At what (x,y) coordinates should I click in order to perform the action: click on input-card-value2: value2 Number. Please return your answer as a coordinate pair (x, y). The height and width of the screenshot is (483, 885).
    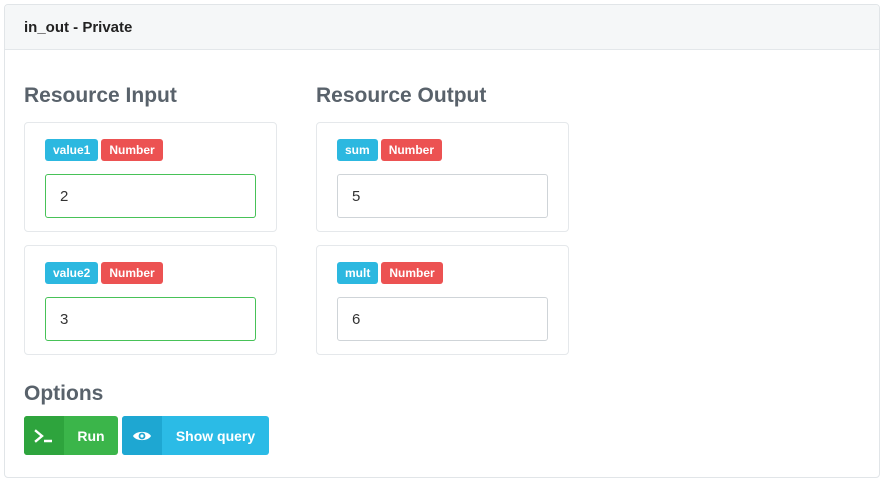
    Looking at the image, I should click on (150, 300).